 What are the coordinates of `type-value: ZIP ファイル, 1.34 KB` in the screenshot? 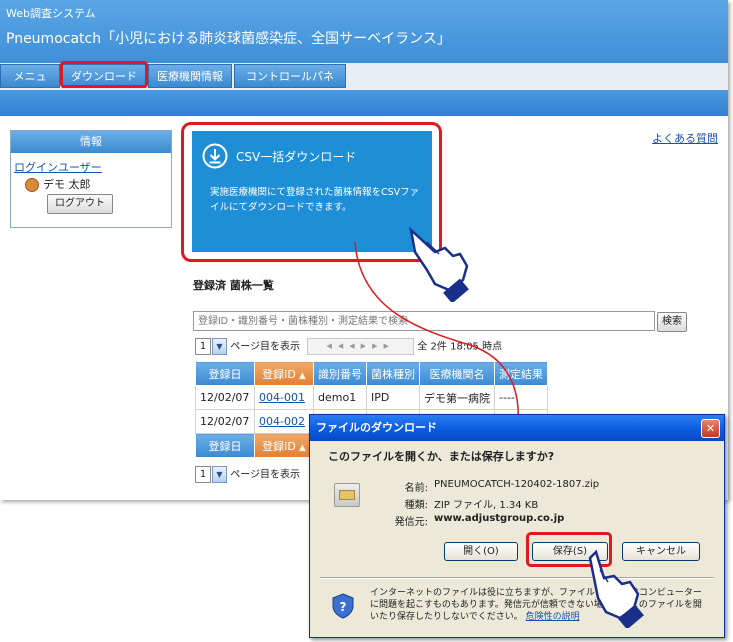 It's located at (486, 505).